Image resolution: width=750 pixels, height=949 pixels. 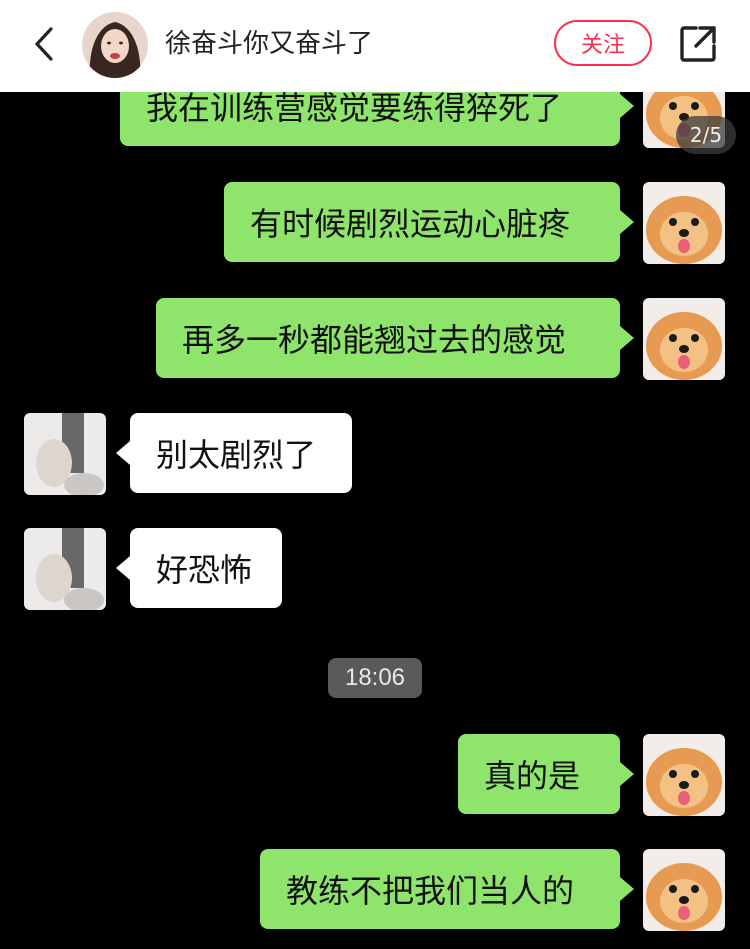 I want to click on message-text: 好恐怖, so click(x=204, y=570).